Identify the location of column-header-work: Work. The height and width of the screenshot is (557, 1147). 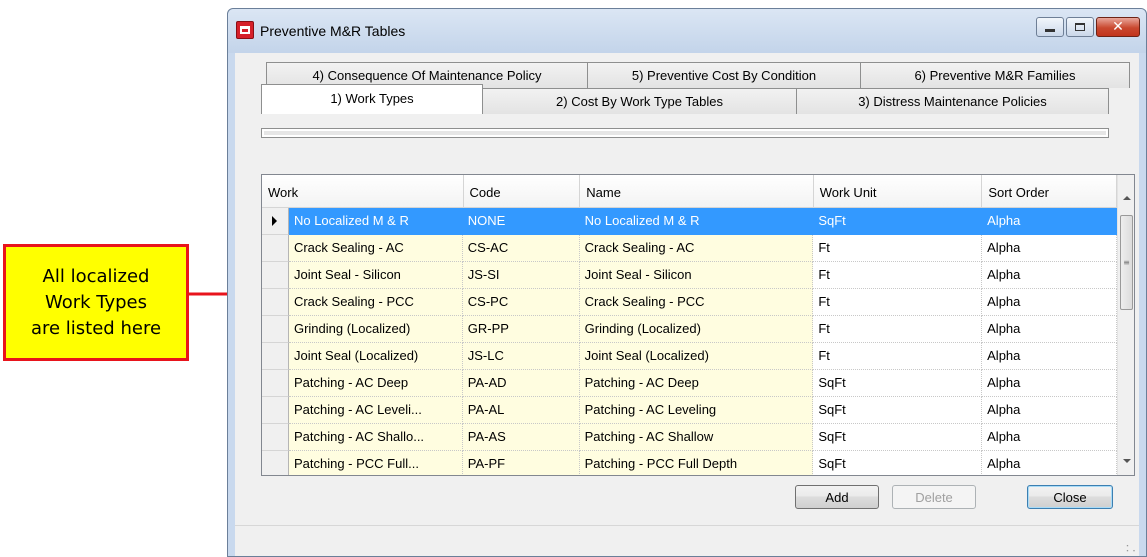
(363, 191).